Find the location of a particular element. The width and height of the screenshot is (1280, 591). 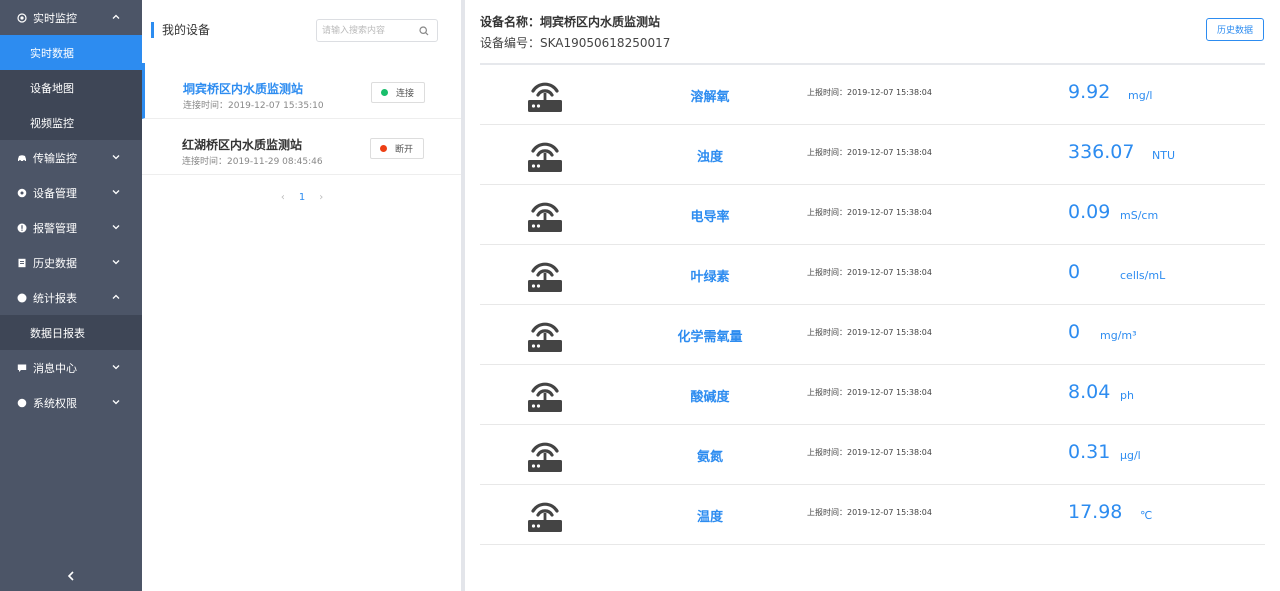

sidebar-subitem: 数据日报表 is located at coordinates (71, 332).